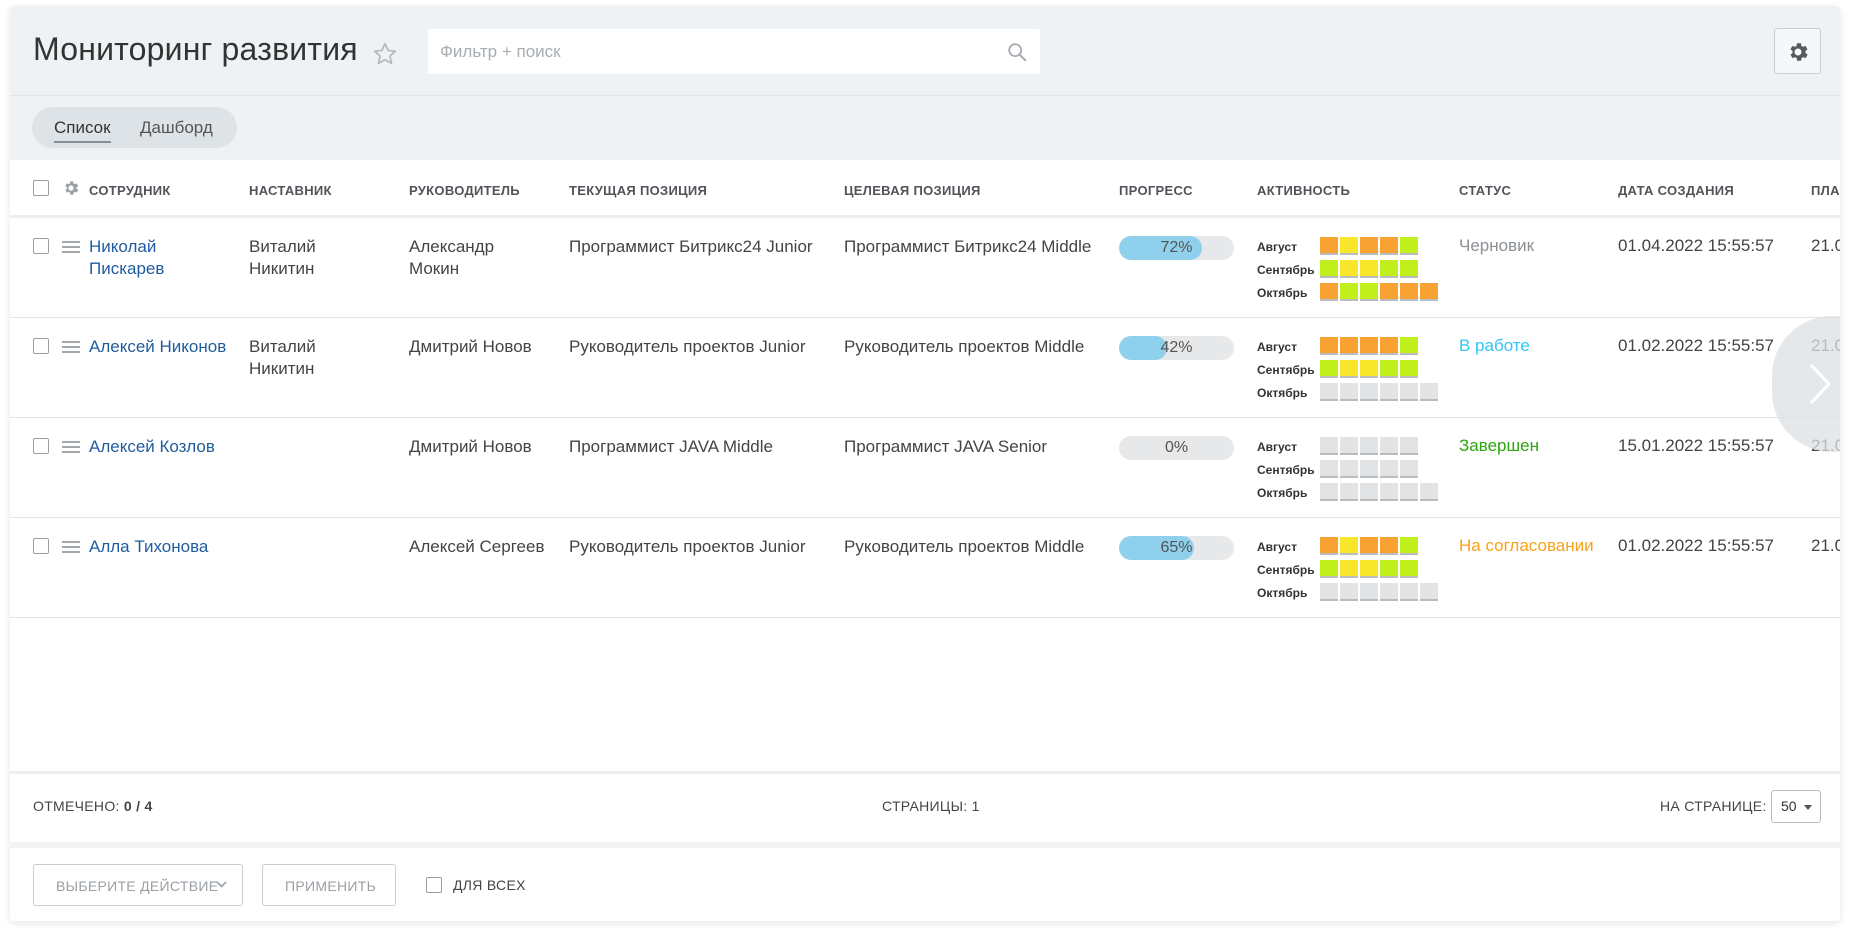 This screenshot has height=935, width=1850. Describe the element at coordinates (1713, 806) in the screenshot. I see `per-page-label: НА СТРАНИЦЕ:` at that location.